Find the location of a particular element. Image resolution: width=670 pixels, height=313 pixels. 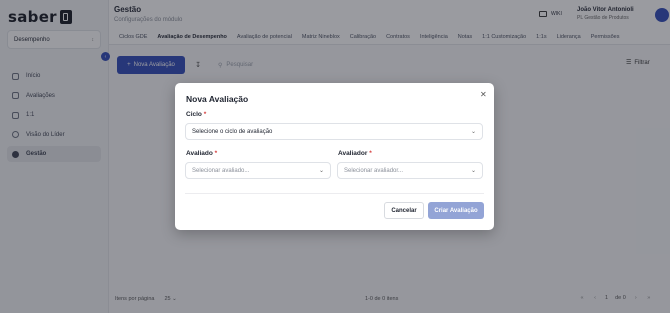

create-evaluation-button: Criar Avaliação is located at coordinates (456, 210).